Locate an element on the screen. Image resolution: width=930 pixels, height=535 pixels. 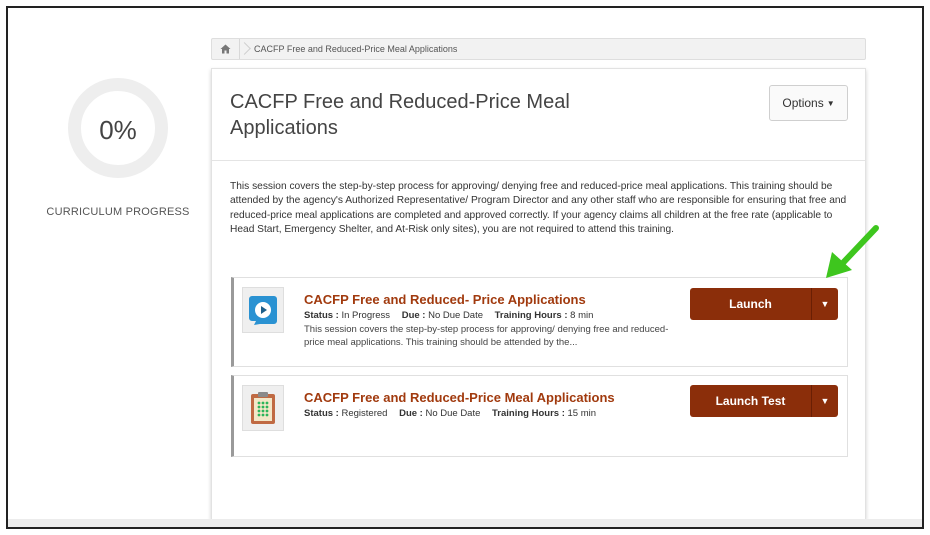
progress-label: CURRICULUM PROGRESS is located at coordinates (118, 212).